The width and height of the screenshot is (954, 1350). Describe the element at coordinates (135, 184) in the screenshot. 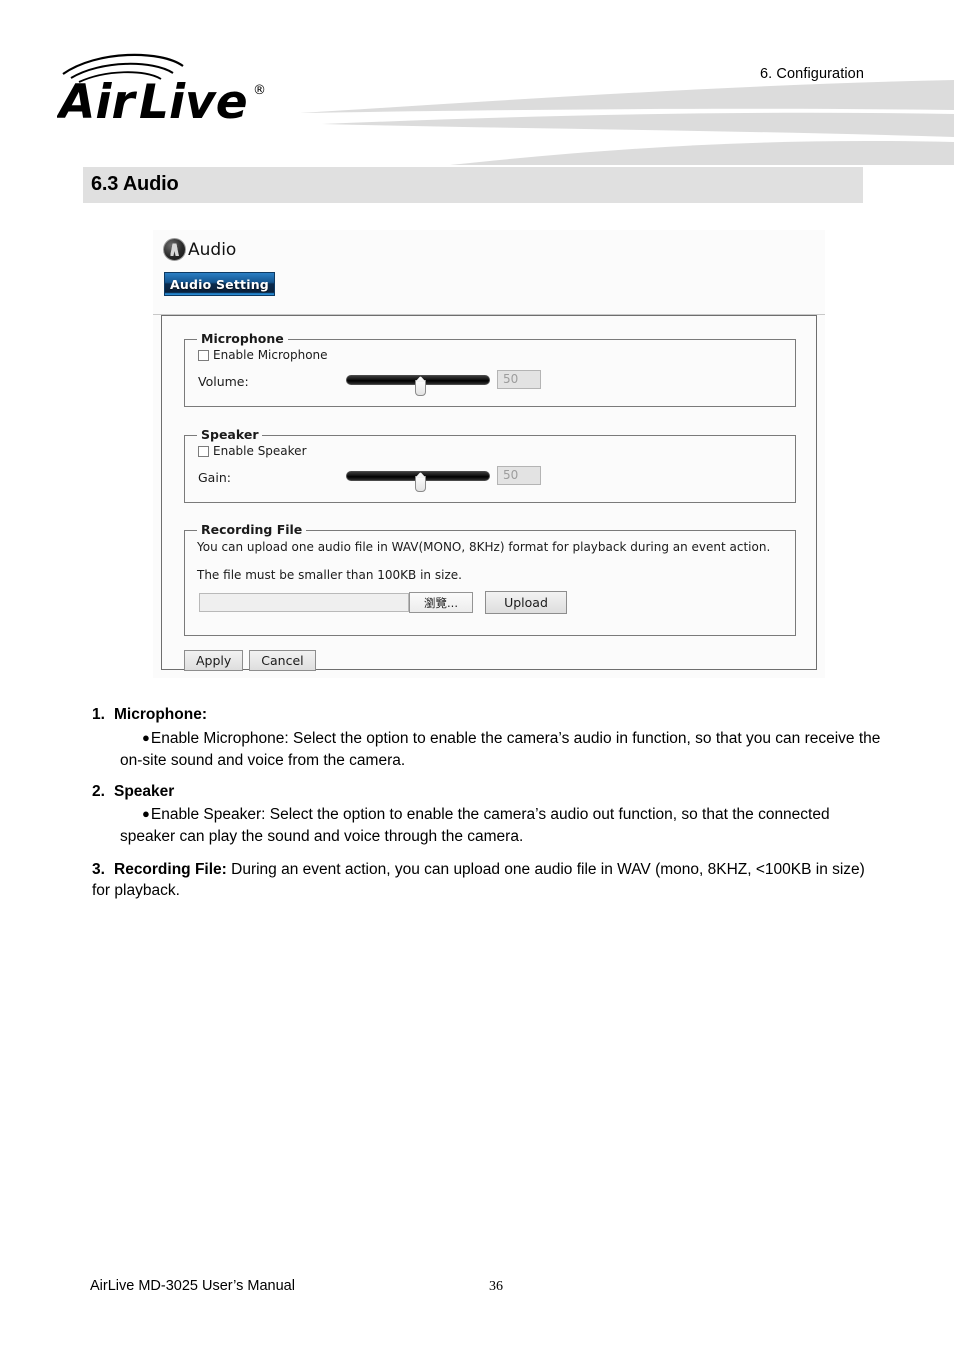

I see `page-title: 6.3 Audio` at that location.